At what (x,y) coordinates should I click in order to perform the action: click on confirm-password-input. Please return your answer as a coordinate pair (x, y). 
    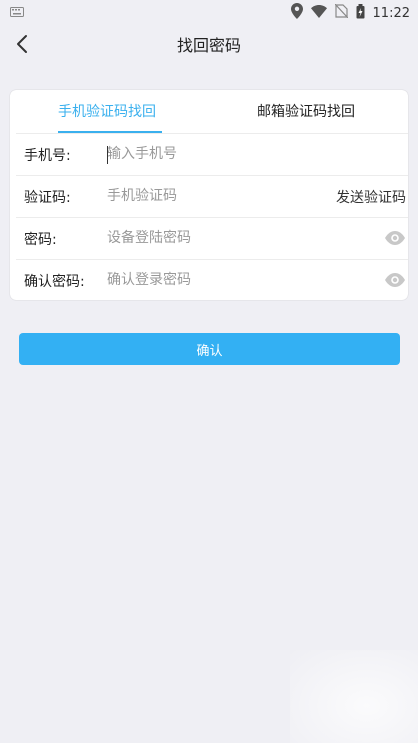
    Looking at the image, I should click on (207, 280).